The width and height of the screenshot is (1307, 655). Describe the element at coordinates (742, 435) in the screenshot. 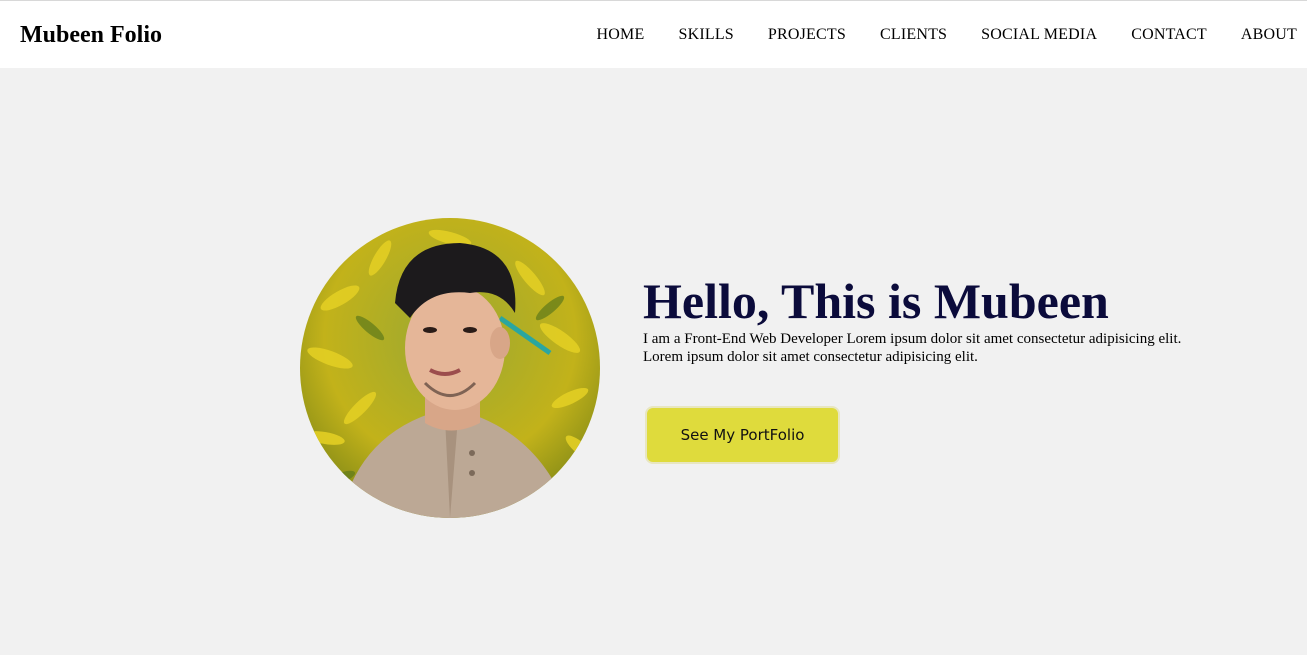

I see `see-portfolio-button: See My PortFolio` at that location.